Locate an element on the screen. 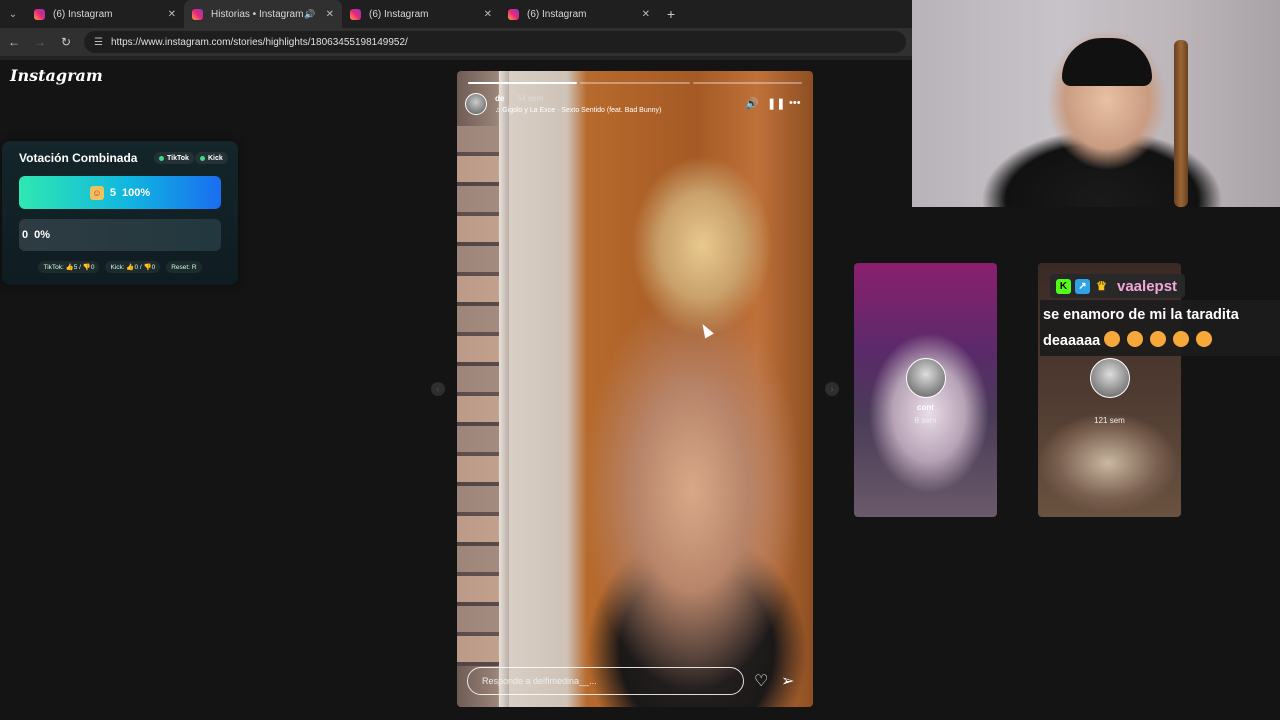  kick-vote-tally: Kick: 👍0 / 👎0 is located at coordinates (133, 267).